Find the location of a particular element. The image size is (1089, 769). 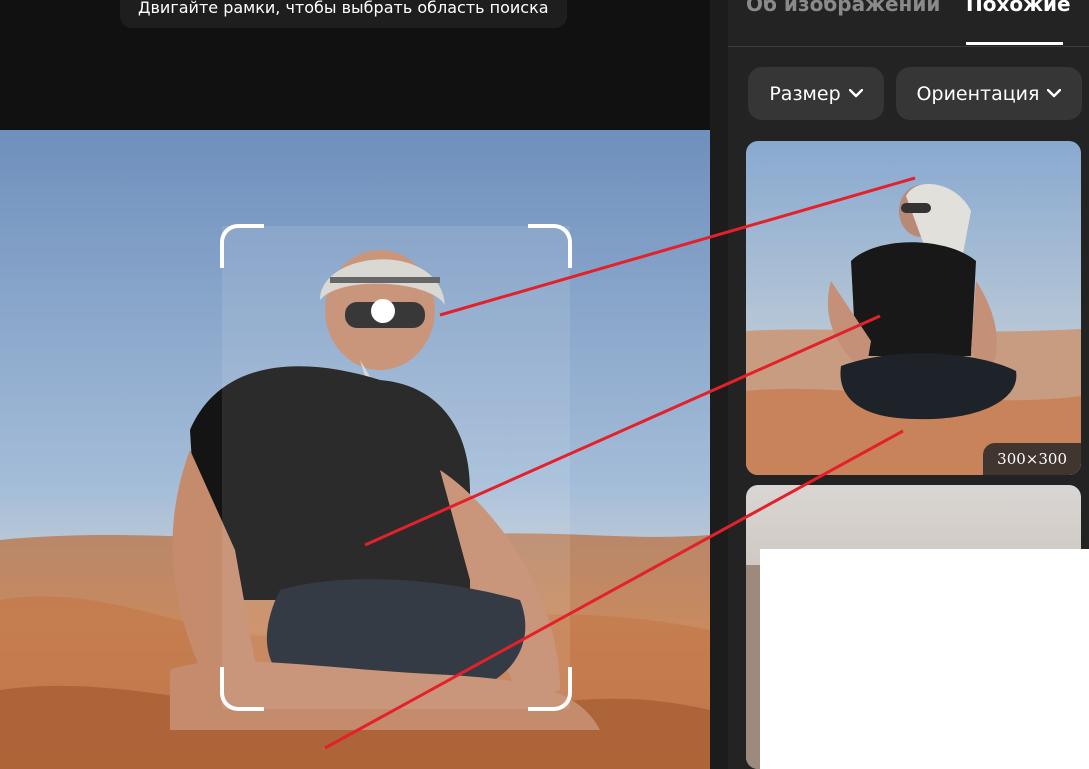

filter-orientation-button: Ориентация is located at coordinates (989, 93).